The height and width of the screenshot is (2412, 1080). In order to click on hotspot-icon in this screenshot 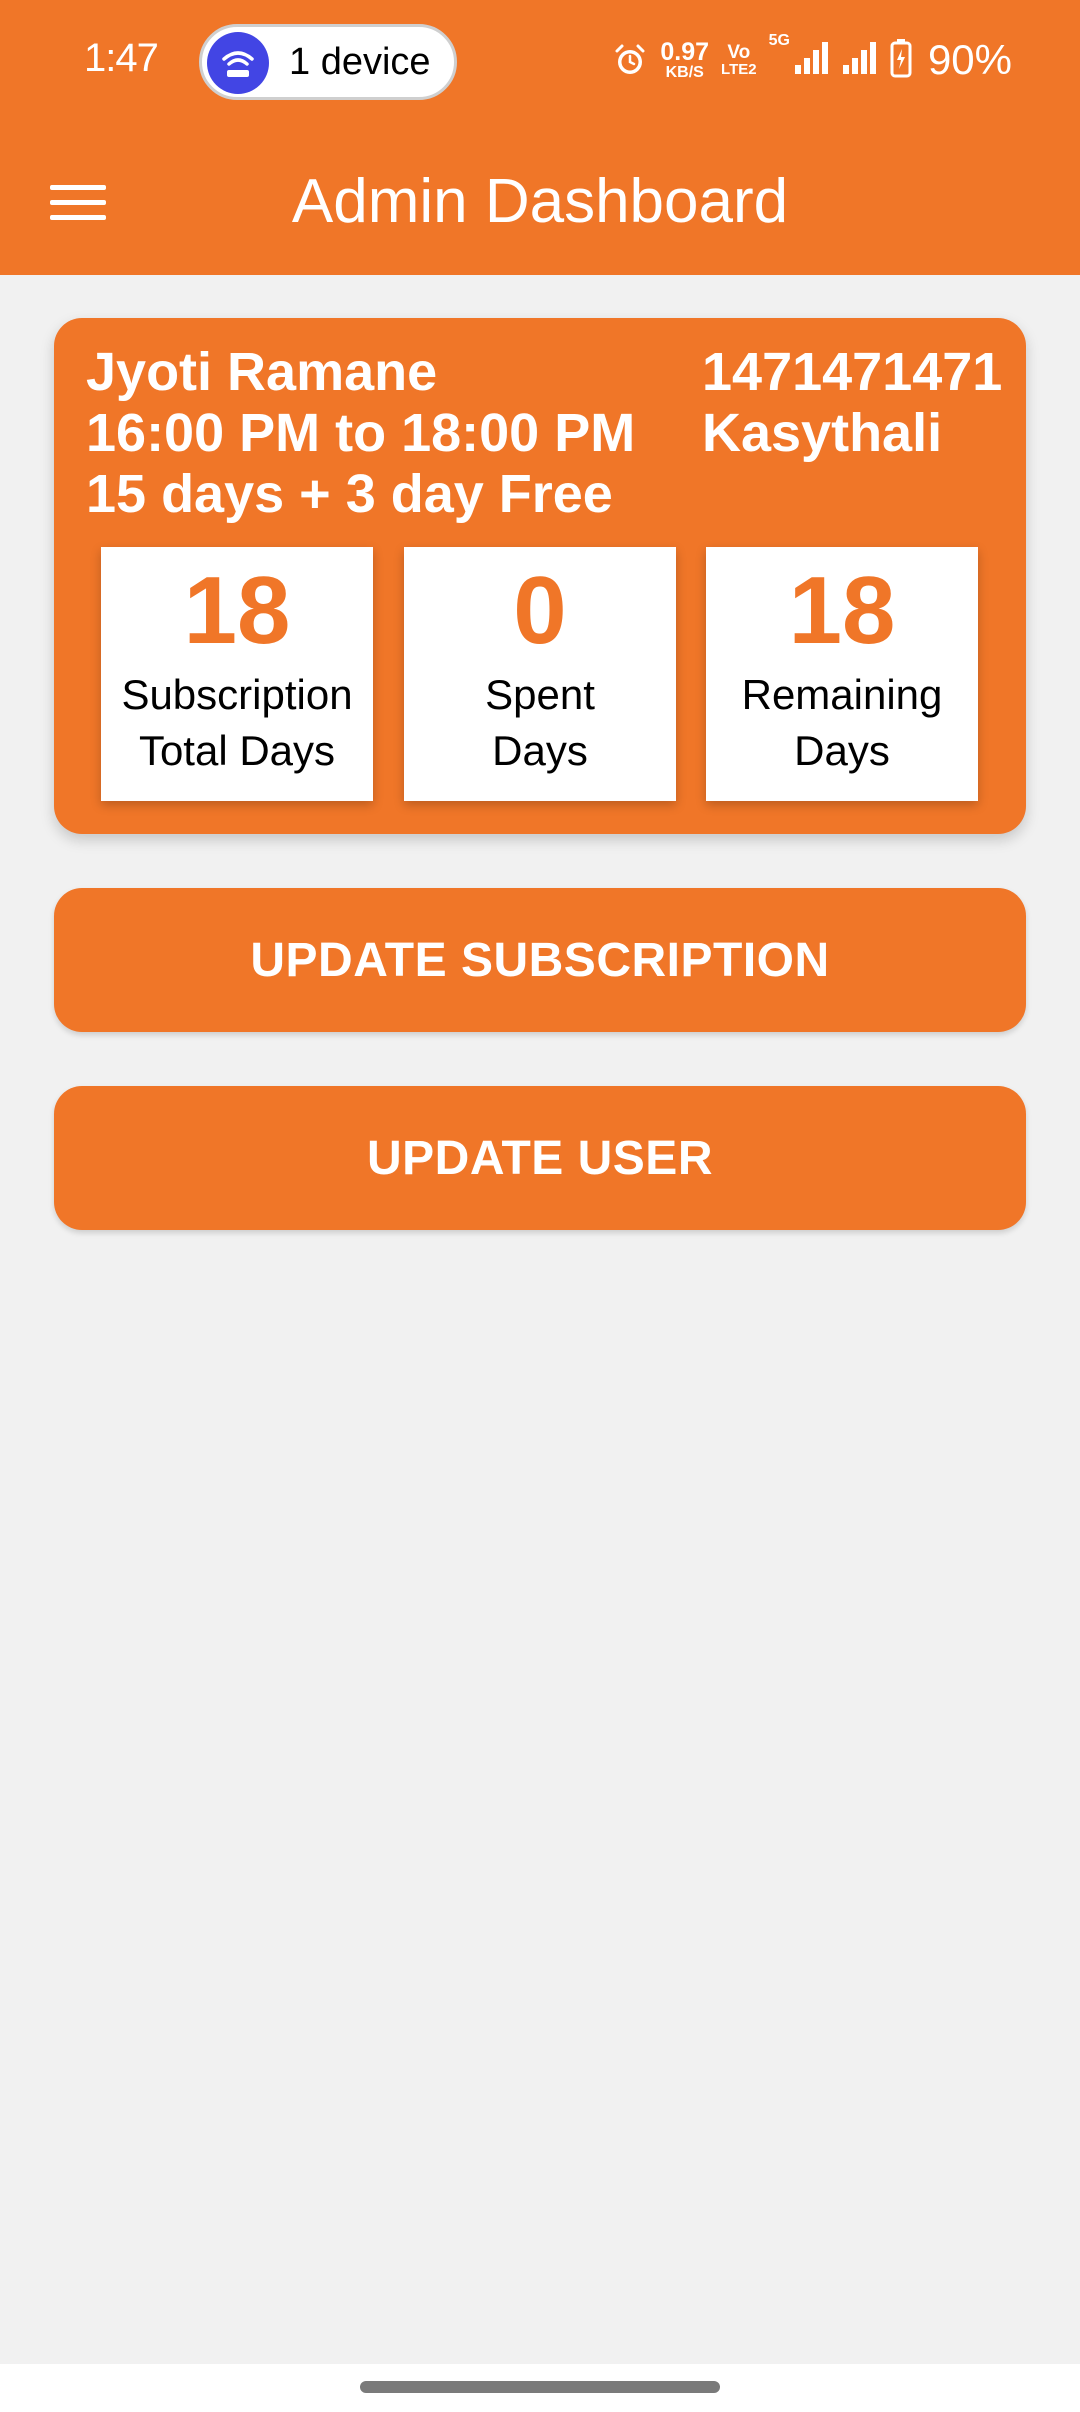, I will do `click(238, 63)`.